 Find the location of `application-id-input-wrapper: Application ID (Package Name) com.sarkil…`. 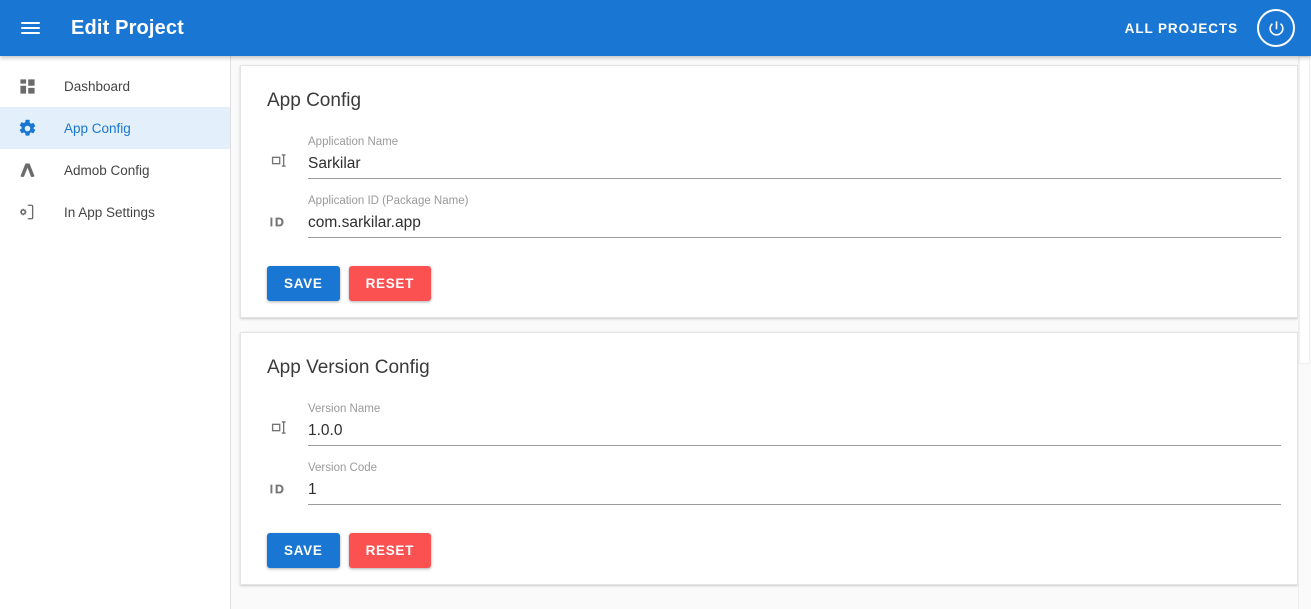

application-id-input-wrapper: Application ID (Package Name) com.sarkil… is located at coordinates (794, 216).